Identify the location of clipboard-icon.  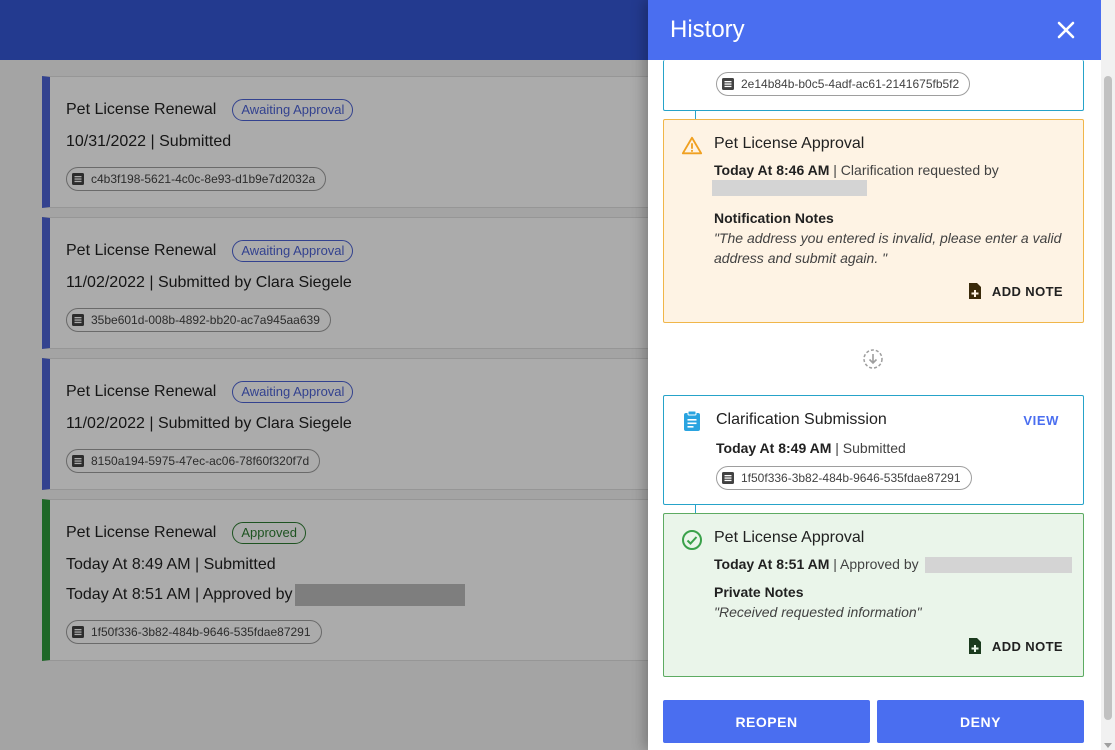
(692, 421).